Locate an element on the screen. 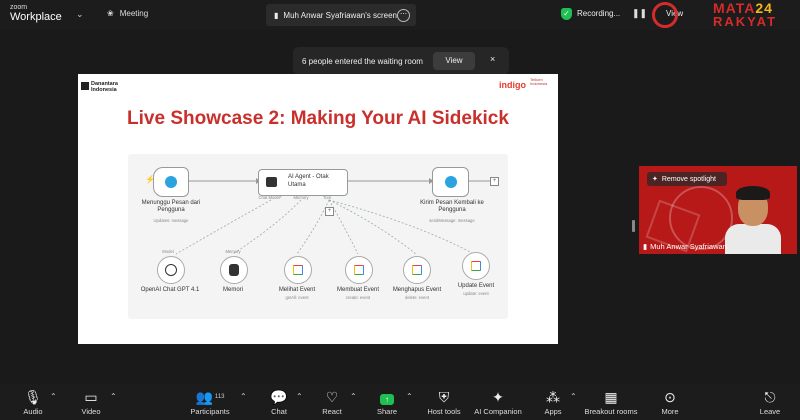  tool-node-update is located at coordinates (476, 266).